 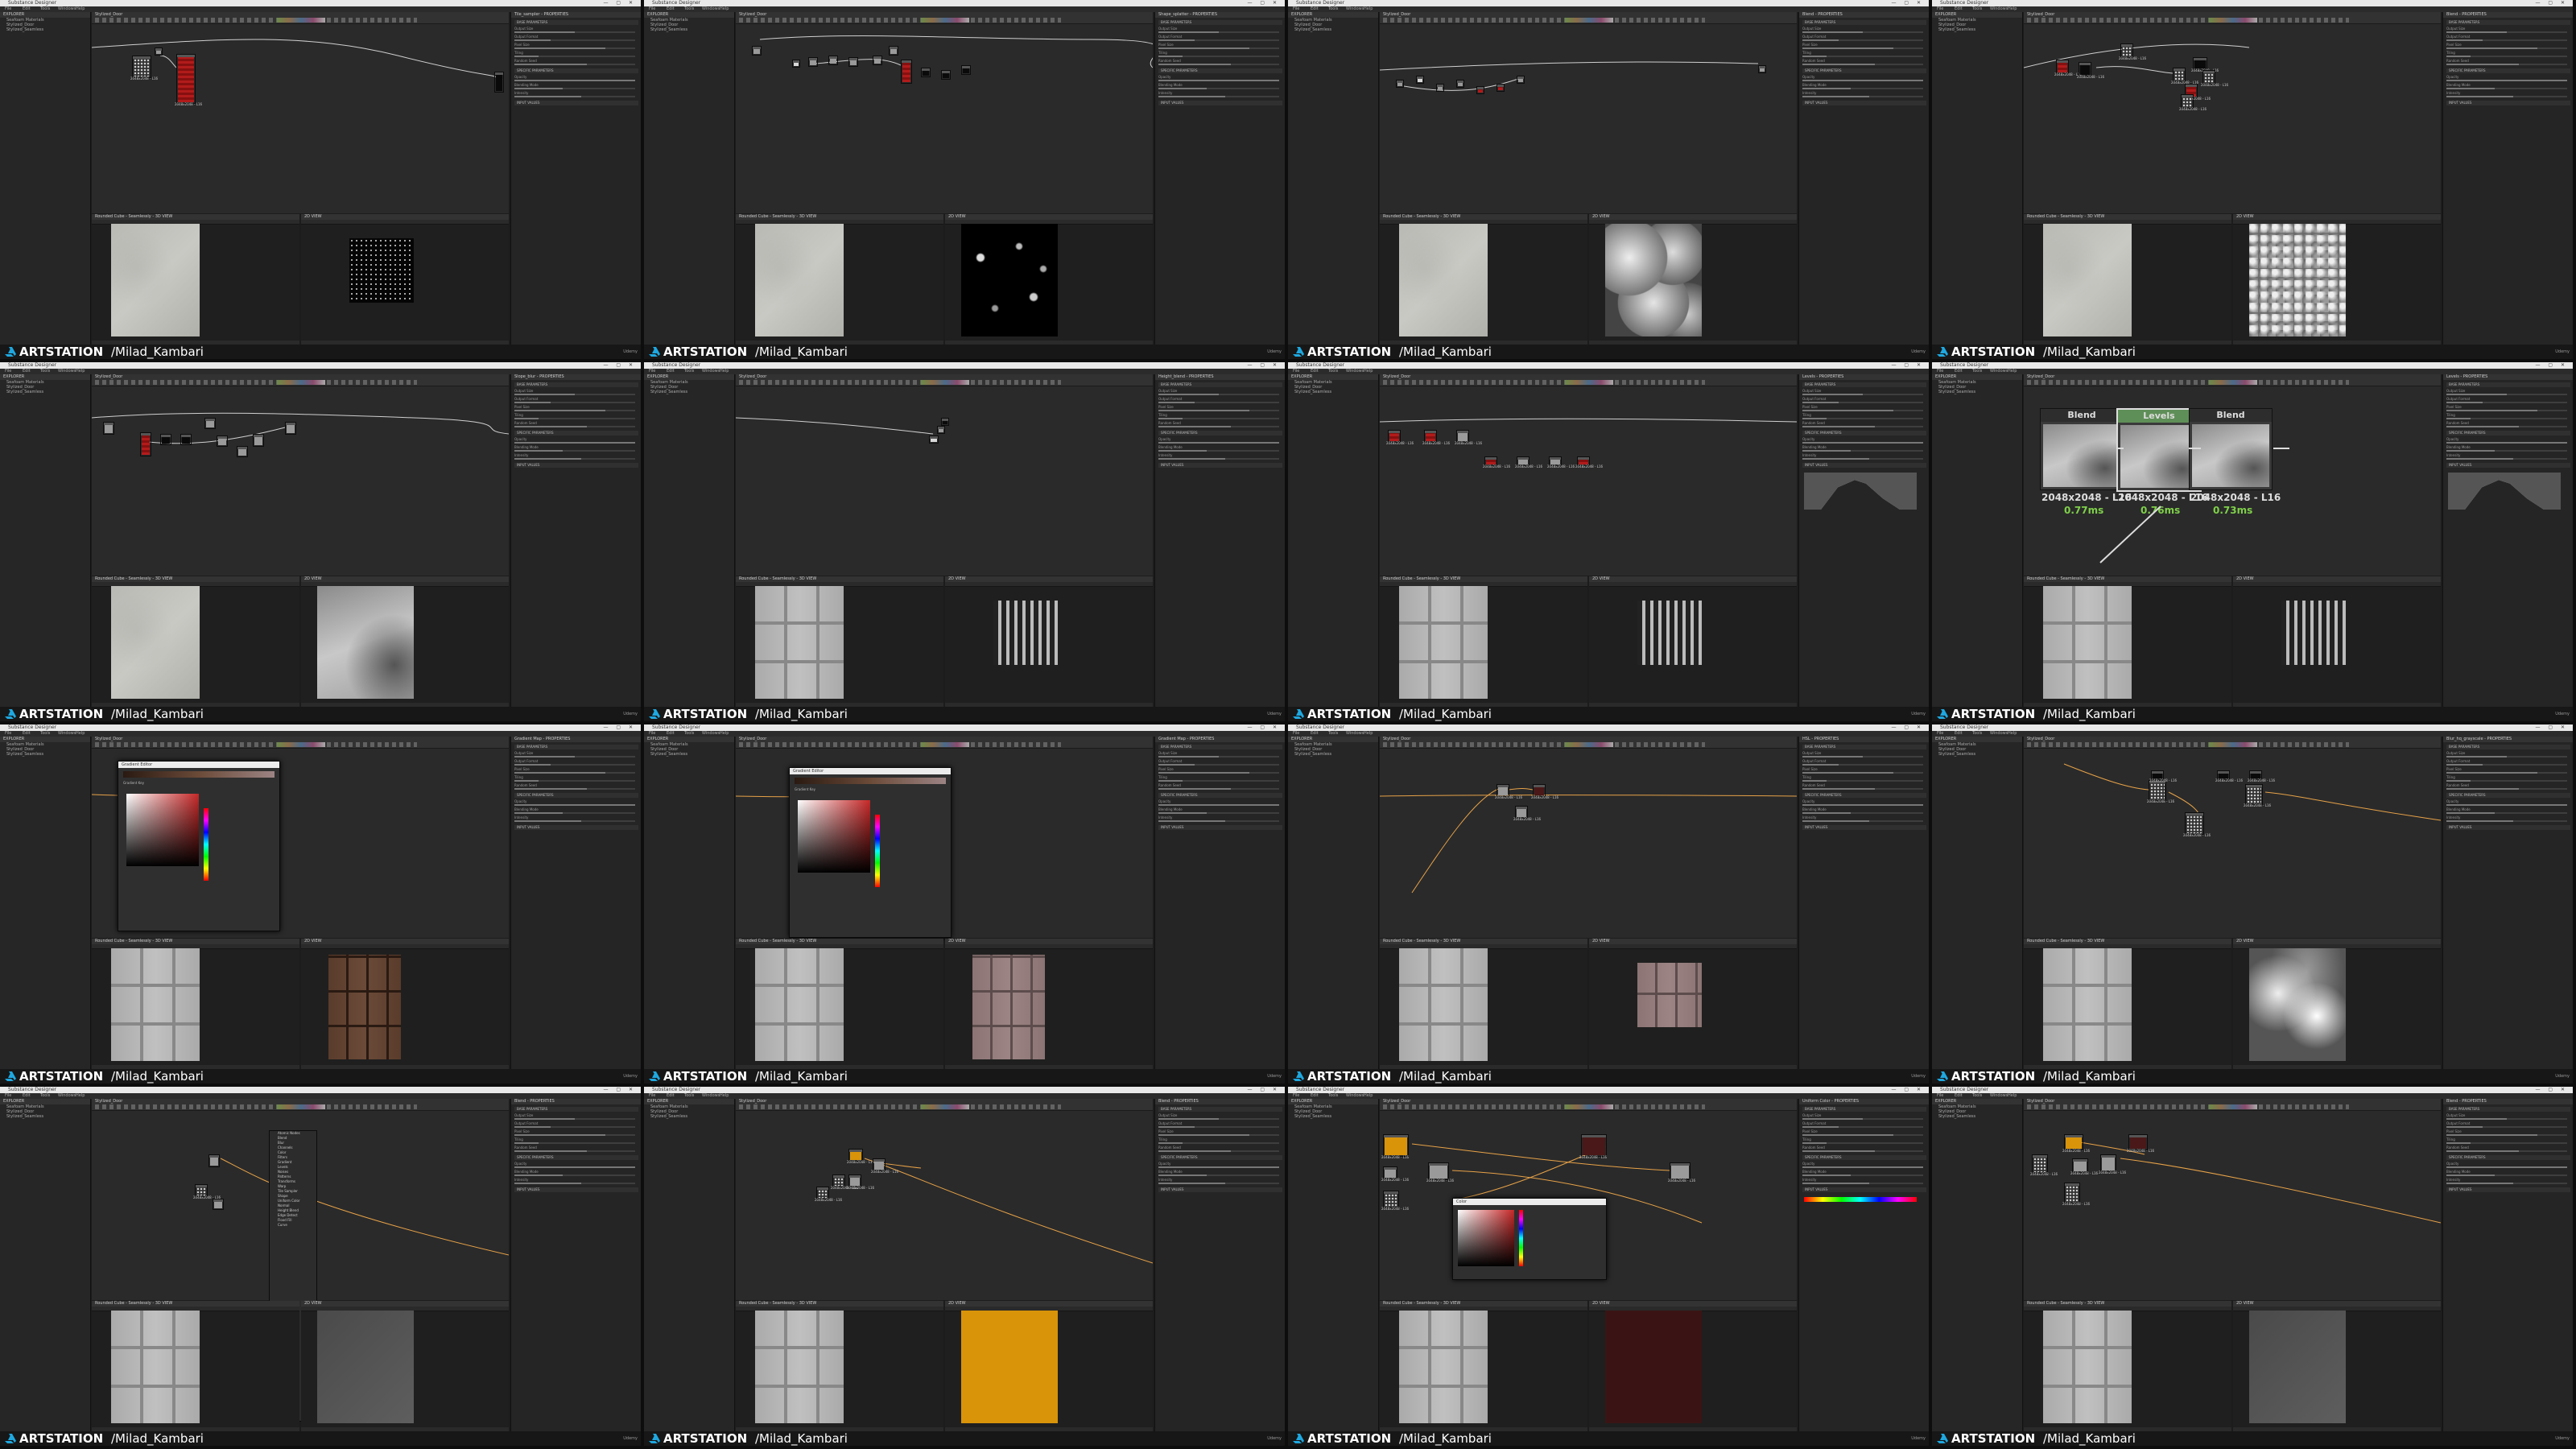 What do you see at coordinates (877, 851) in the screenshot?
I see `hue-slider` at bounding box center [877, 851].